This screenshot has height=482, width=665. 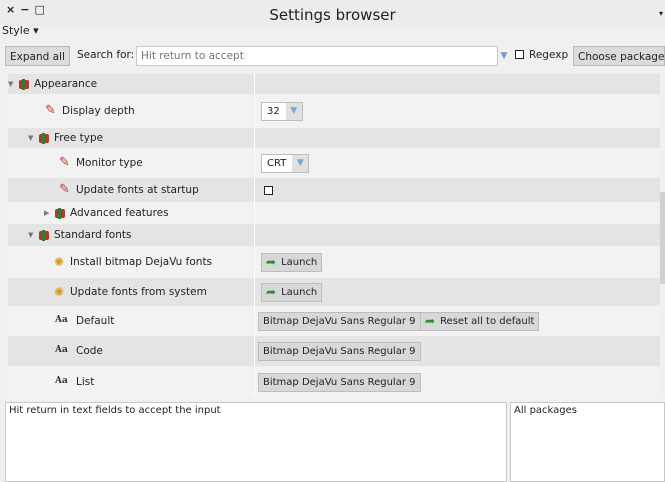 I want to click on tree-row: ✎ Update fonts at startup, so click(x=334, y=190).